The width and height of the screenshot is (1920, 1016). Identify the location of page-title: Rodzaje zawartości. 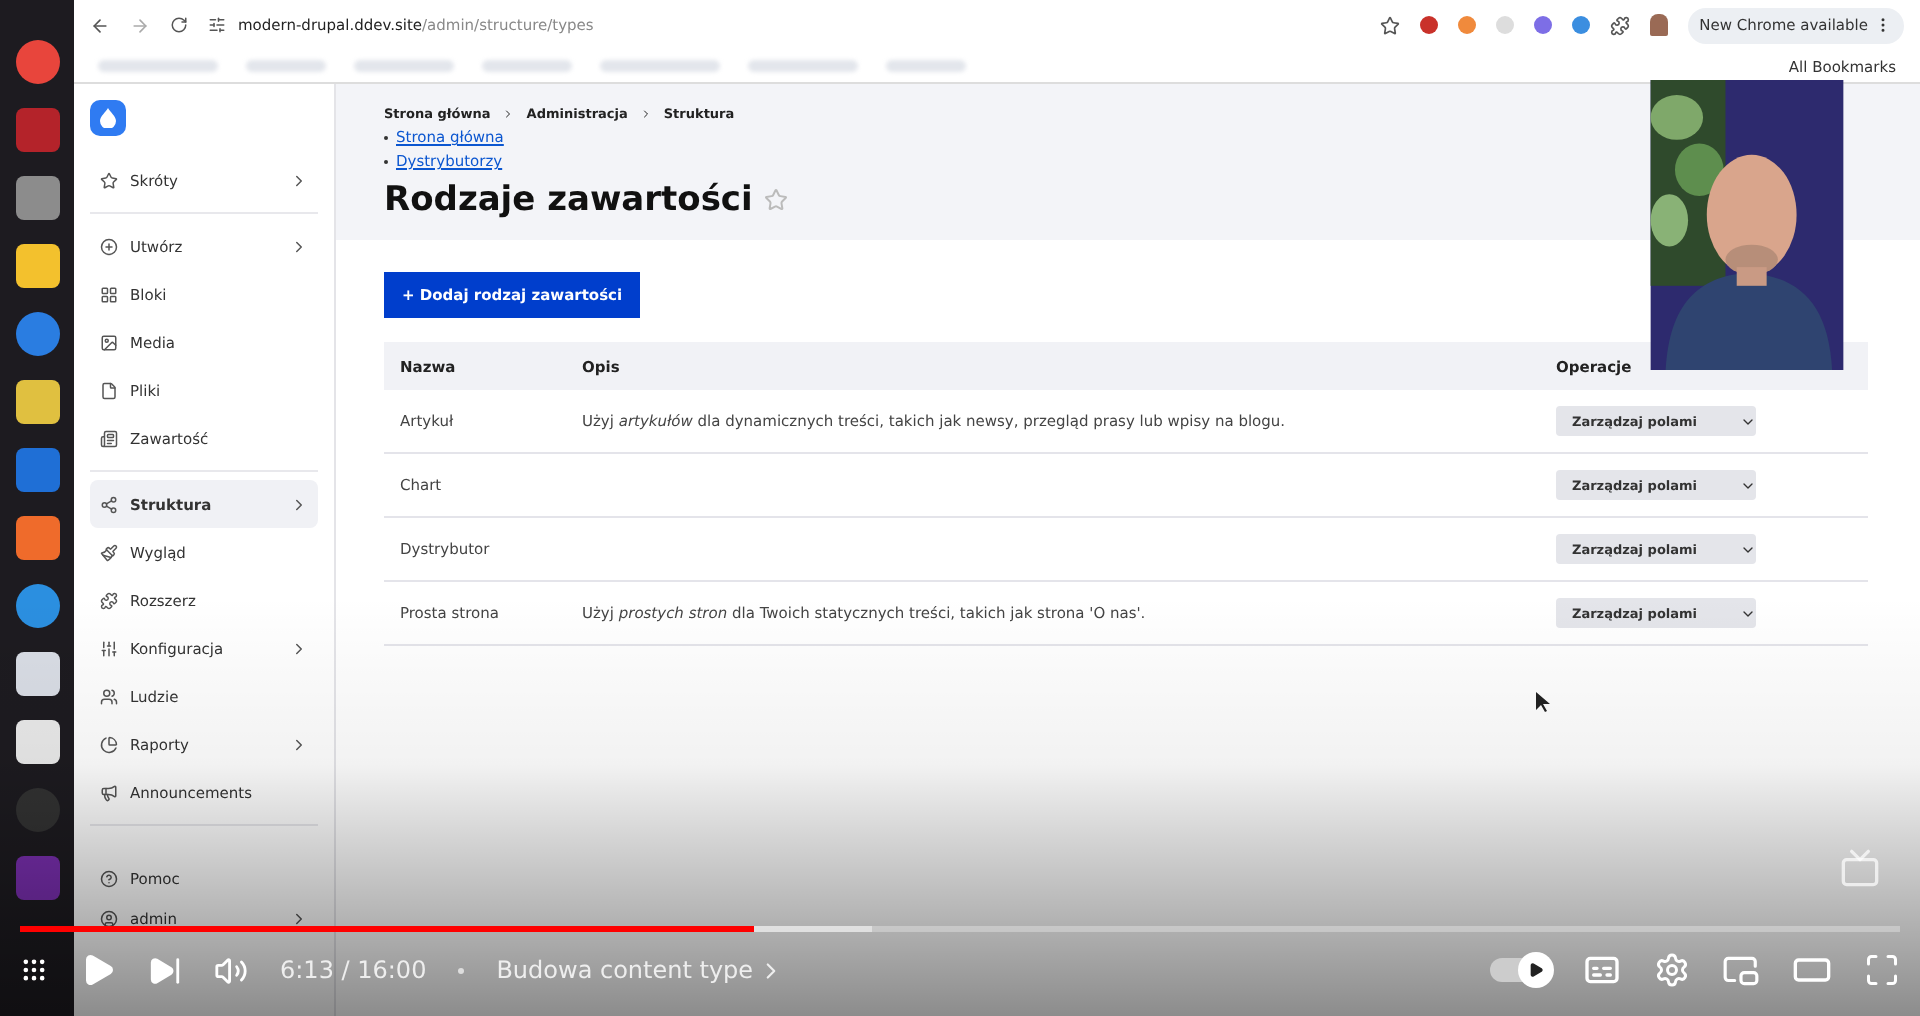
(568, 200).